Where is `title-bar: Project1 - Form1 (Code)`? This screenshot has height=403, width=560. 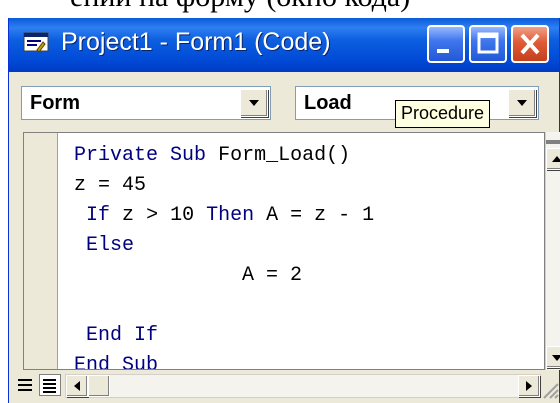 title-bar: Project1 - Form1 (Code) is located at coordinates (284, 45).